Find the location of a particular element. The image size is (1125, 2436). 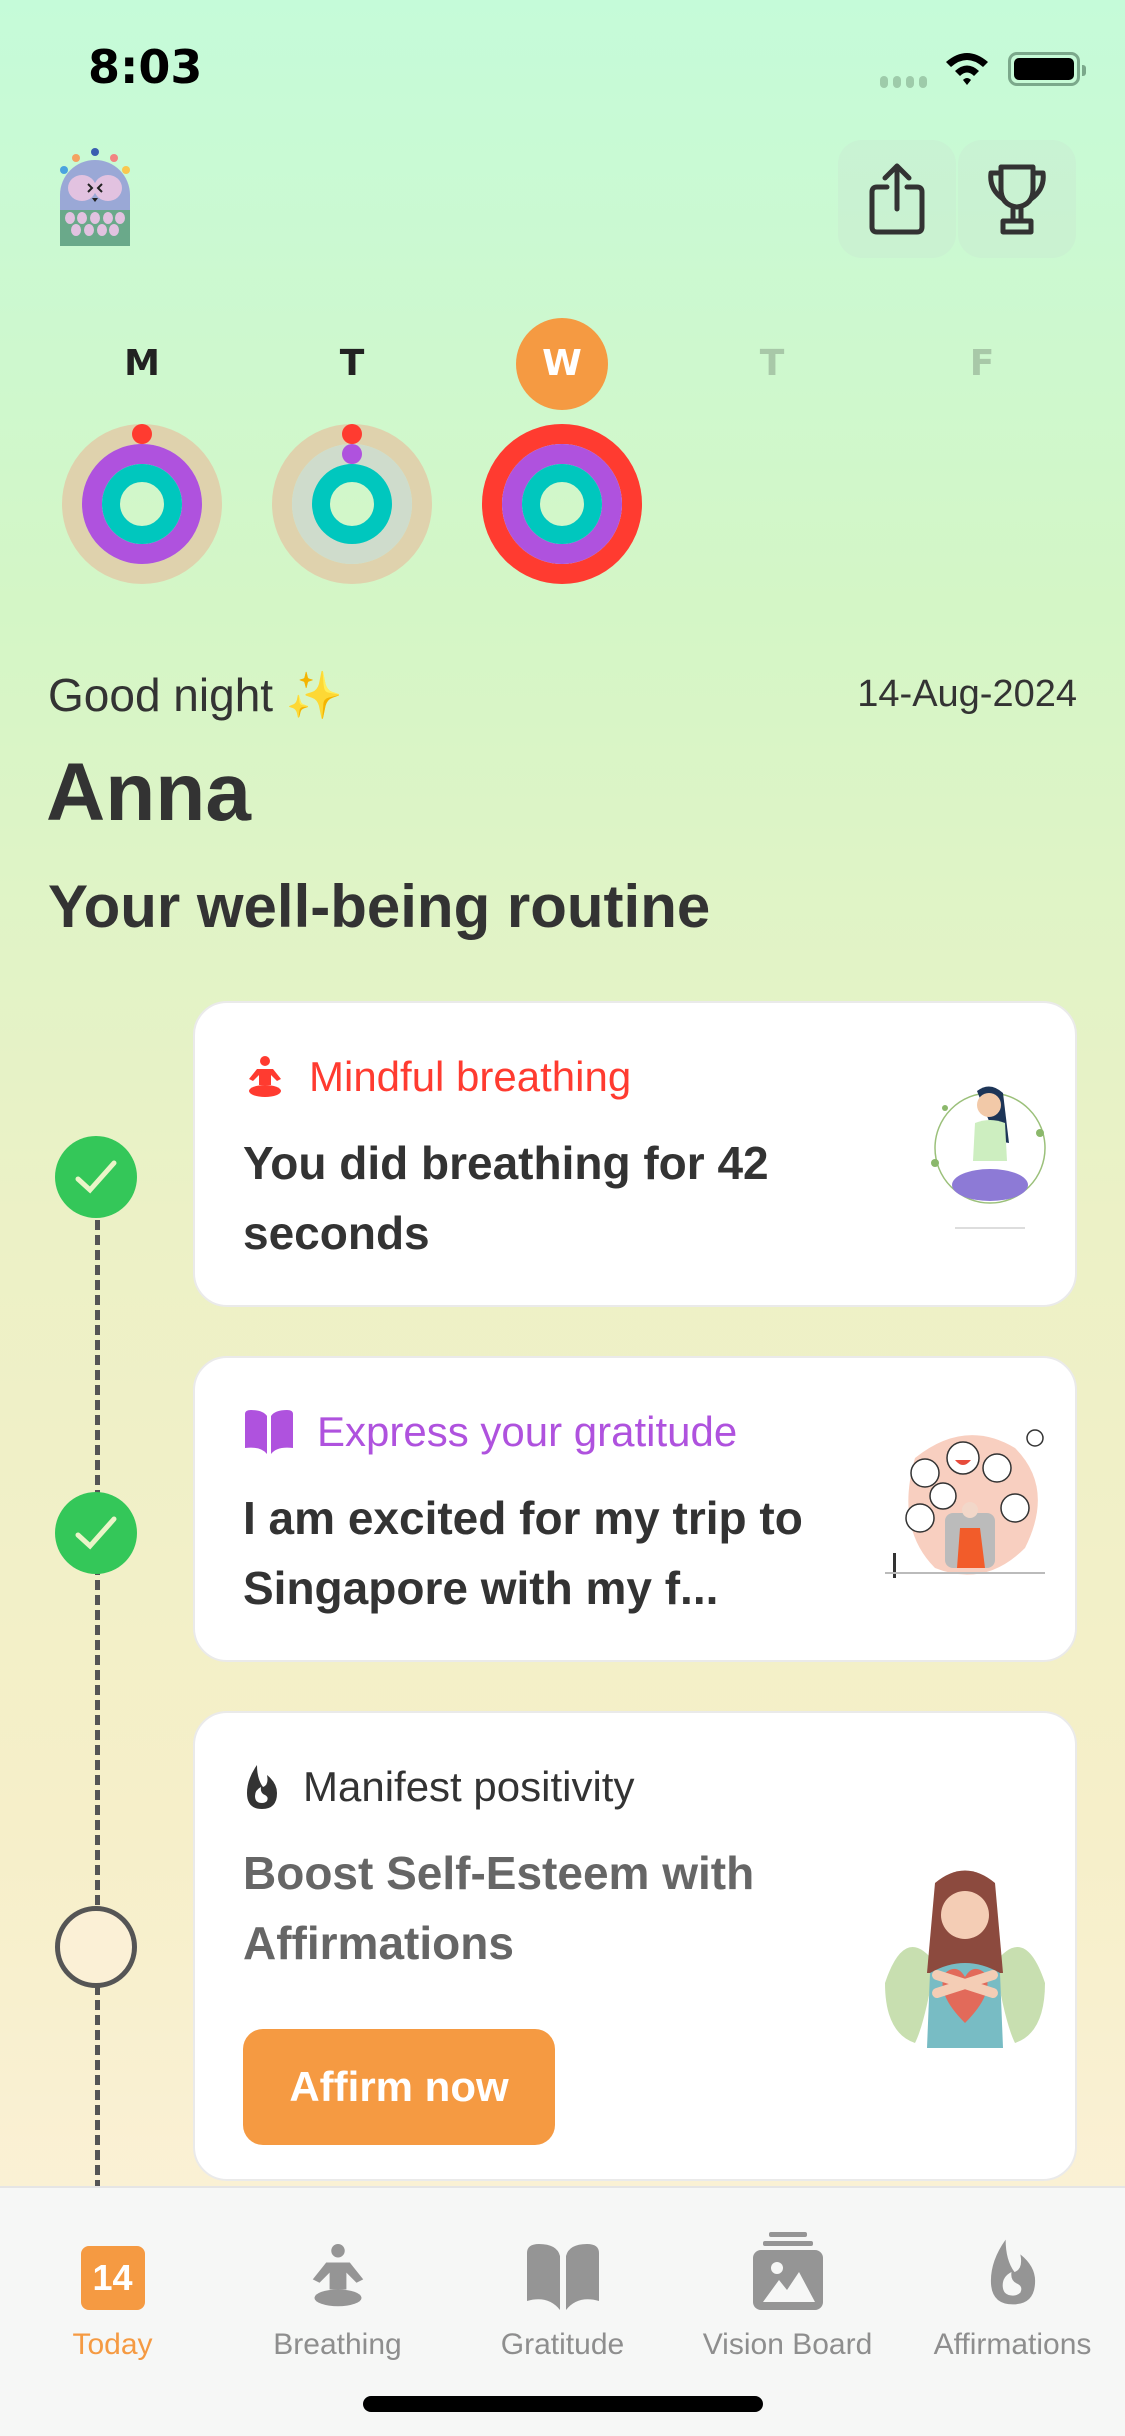

greeting: Good night ✨ is located at coordinates (196, 695).